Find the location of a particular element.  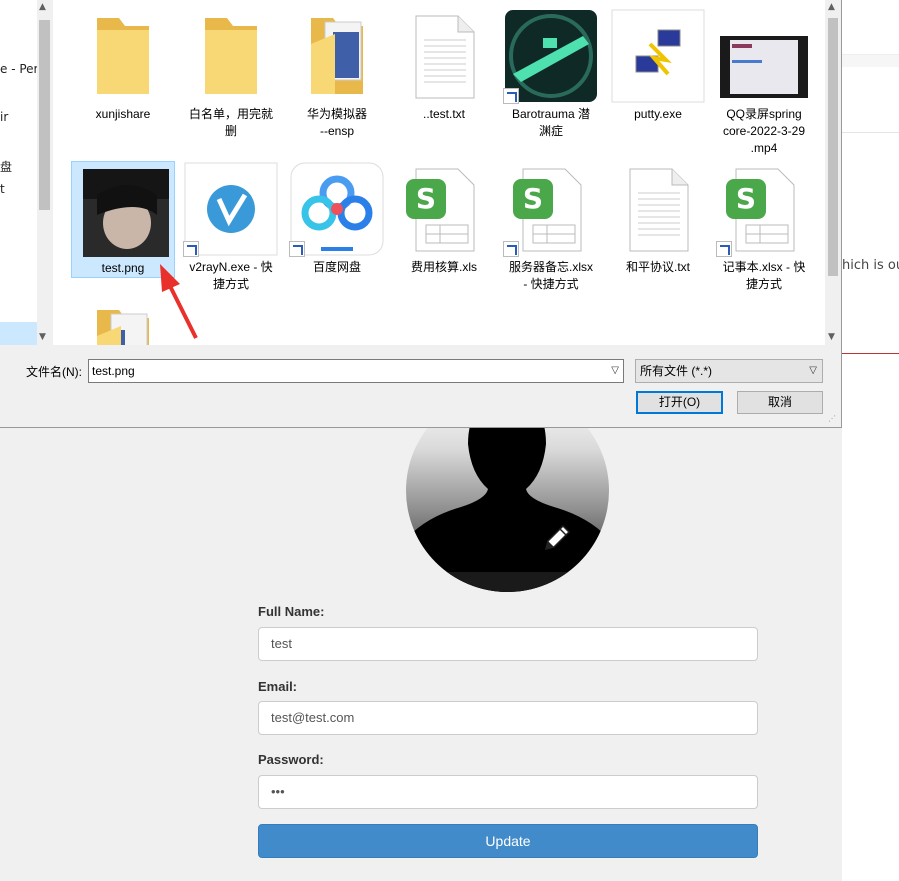

file-item-ensp: 华为模拟器 --ensp is located at coordinates (337, 78).